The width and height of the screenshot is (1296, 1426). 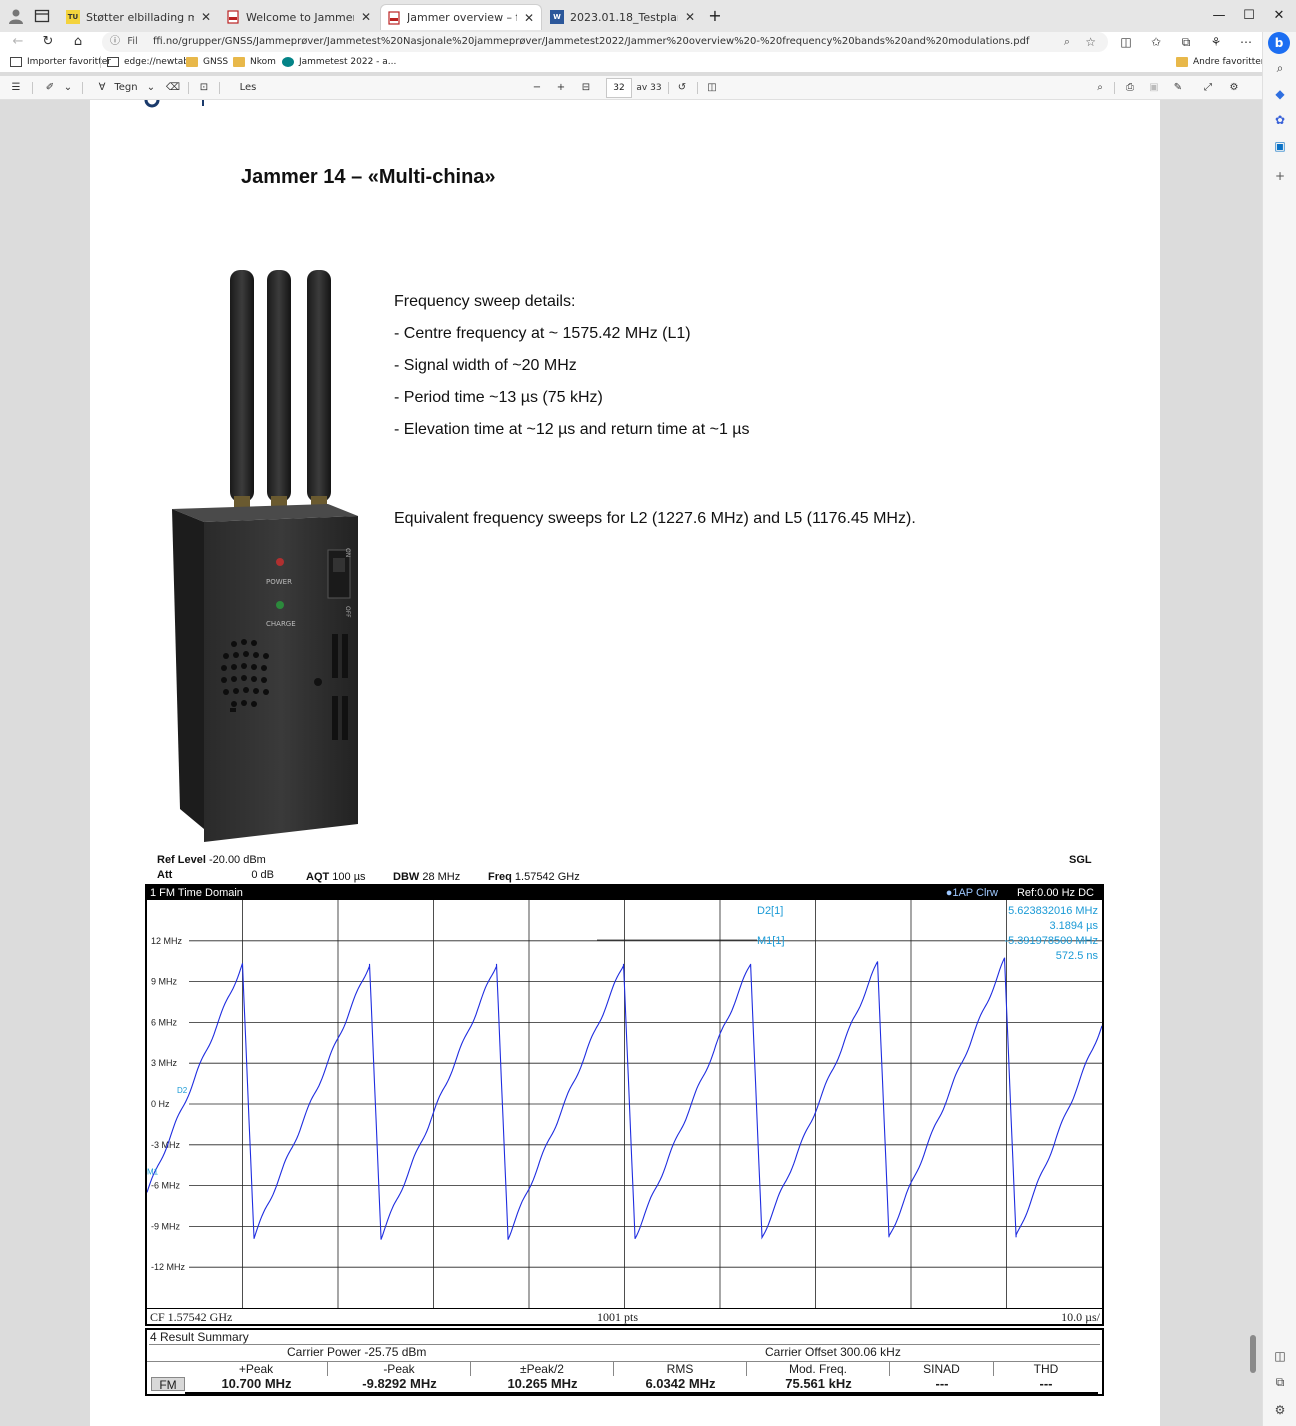 I want to click on tab-jammer-overview: Jammer overview – frequency ba ✕, so click(x=461, y=17).